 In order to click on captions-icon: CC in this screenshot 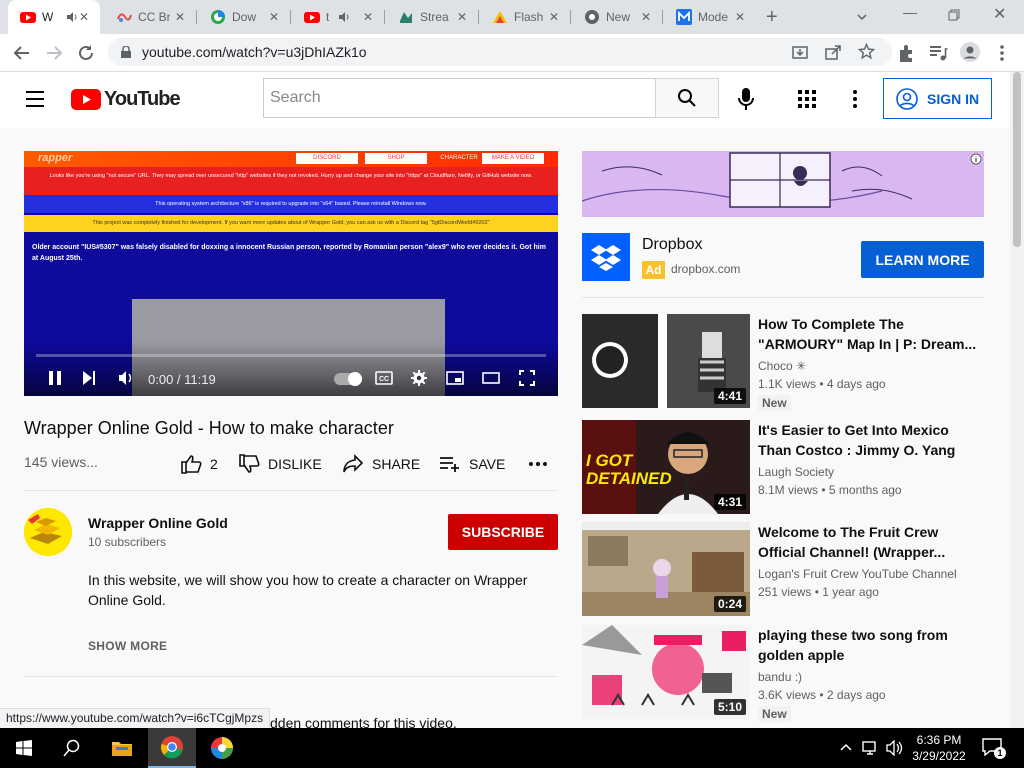, I will do `click(384, 378)`.